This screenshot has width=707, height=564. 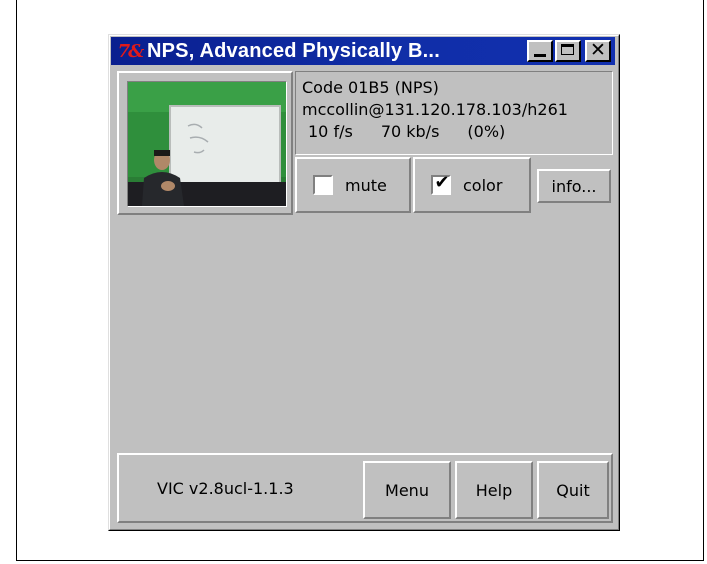 I want to click on source-code: Code 01B5 (NPS), so click(x=370, y=87).